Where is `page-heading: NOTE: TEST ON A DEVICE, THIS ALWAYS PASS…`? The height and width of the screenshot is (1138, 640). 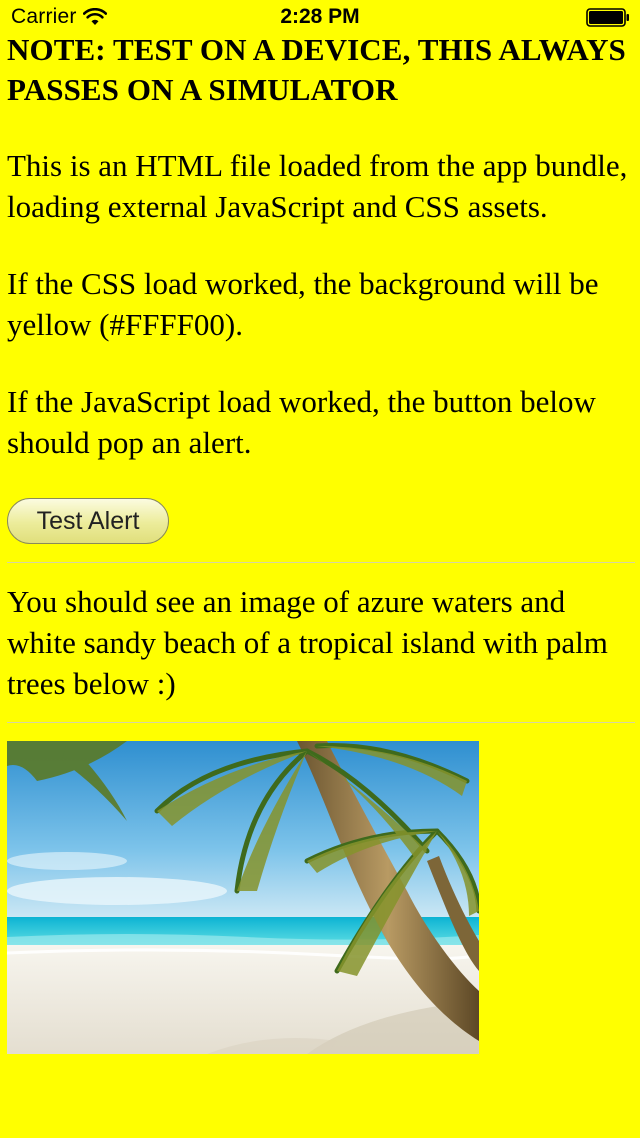 page-heading: NOTE: TEST ON A DEVICE, THIS ALWAYS PASS… is located at coordinates (316, 69).